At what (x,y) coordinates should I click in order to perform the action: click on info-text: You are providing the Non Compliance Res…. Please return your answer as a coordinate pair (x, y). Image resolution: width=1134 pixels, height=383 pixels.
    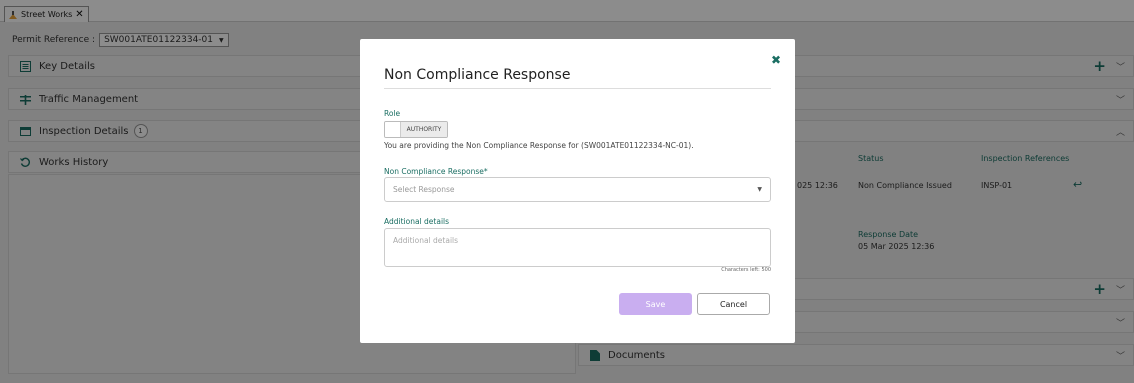
    Looking at the image, I should click on (539, 145).